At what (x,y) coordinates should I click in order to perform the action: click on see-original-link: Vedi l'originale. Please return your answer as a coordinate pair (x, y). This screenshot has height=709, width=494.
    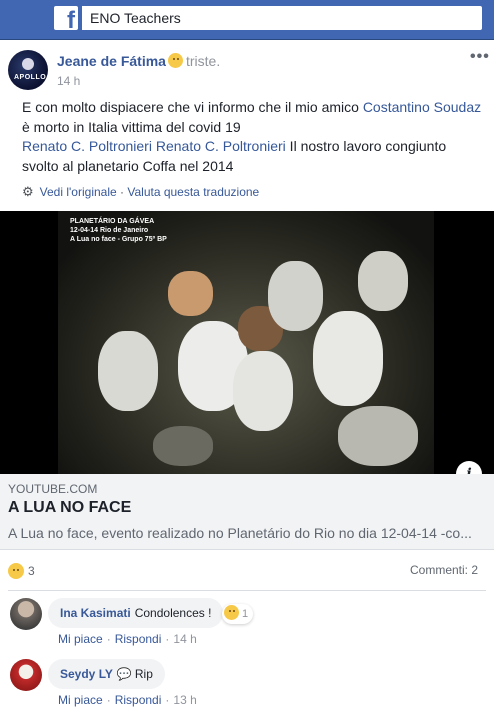
    Looking at the image, I should click on (78, 192).